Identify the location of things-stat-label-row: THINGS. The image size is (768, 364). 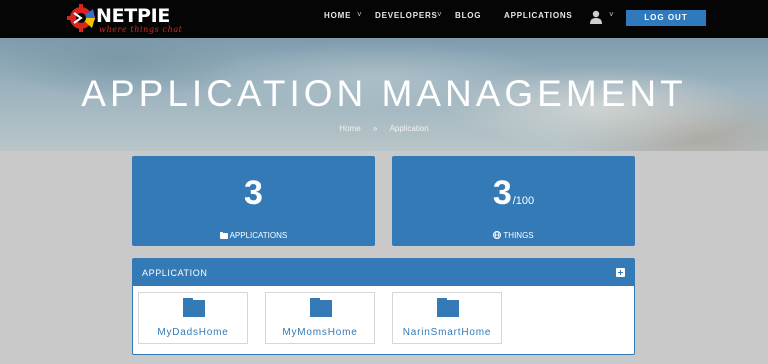
(513, 235).